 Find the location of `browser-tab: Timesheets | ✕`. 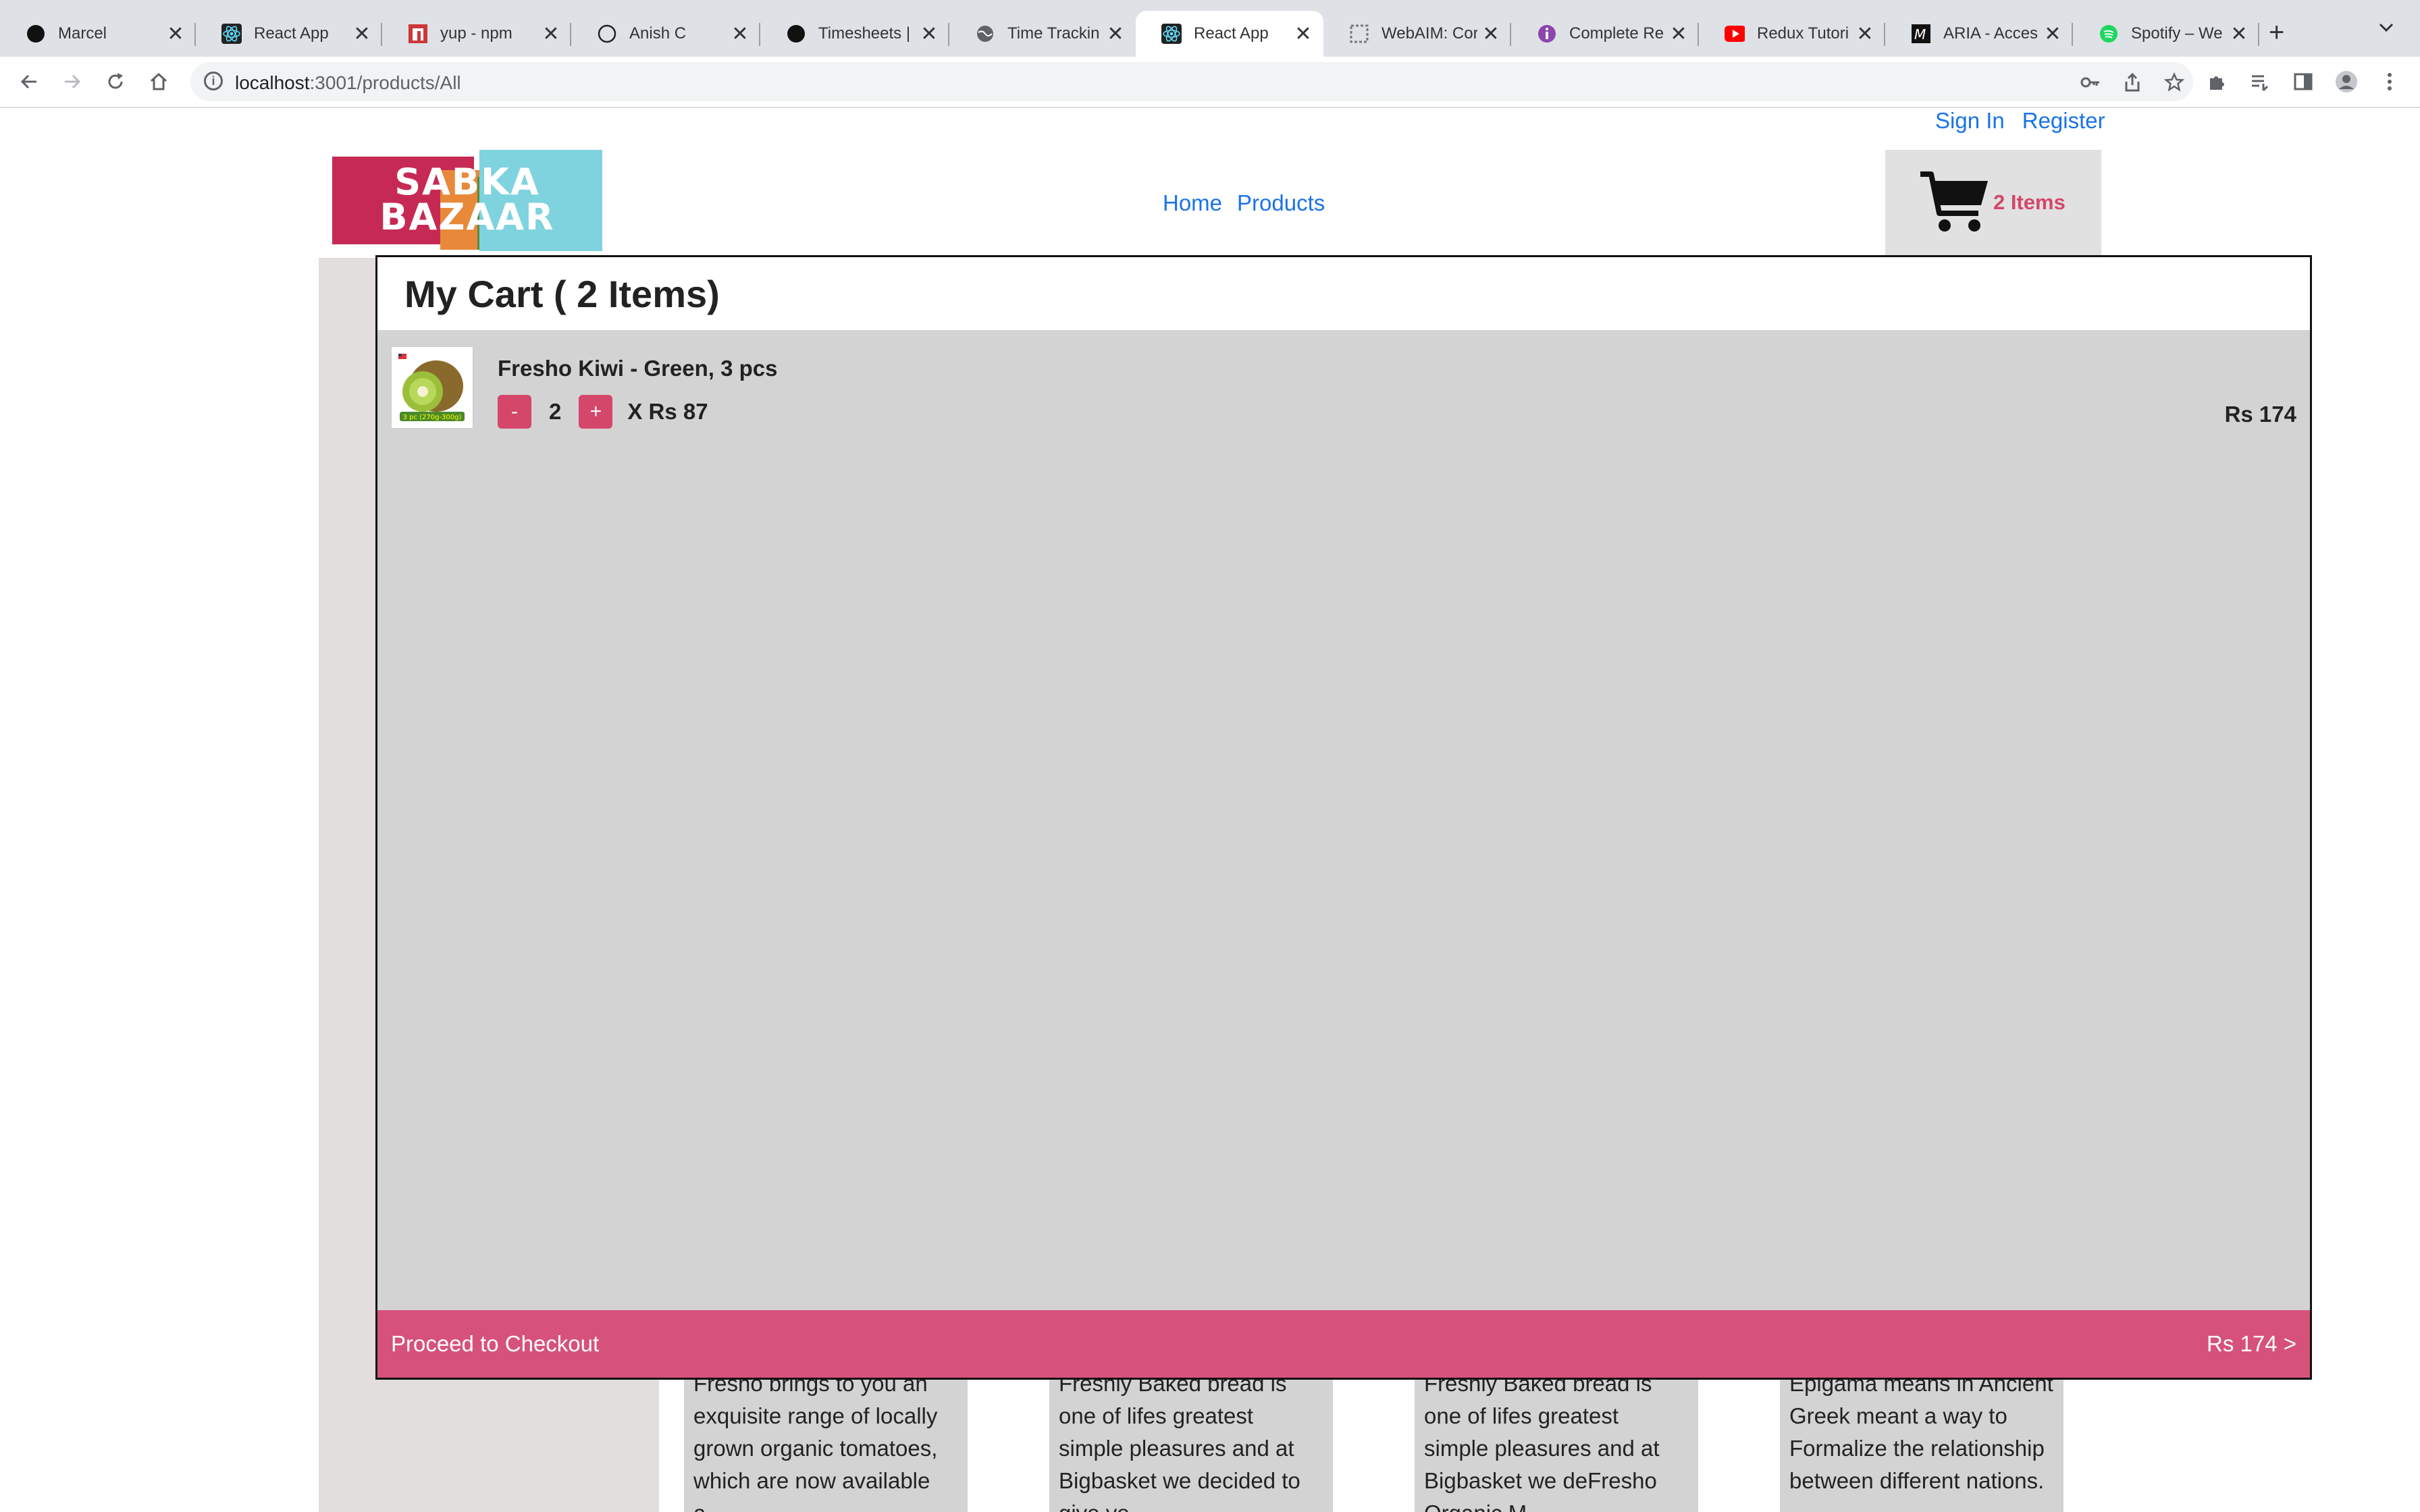

browser-tab: Timesheets | ✕ is located at coordinates (854, 34).